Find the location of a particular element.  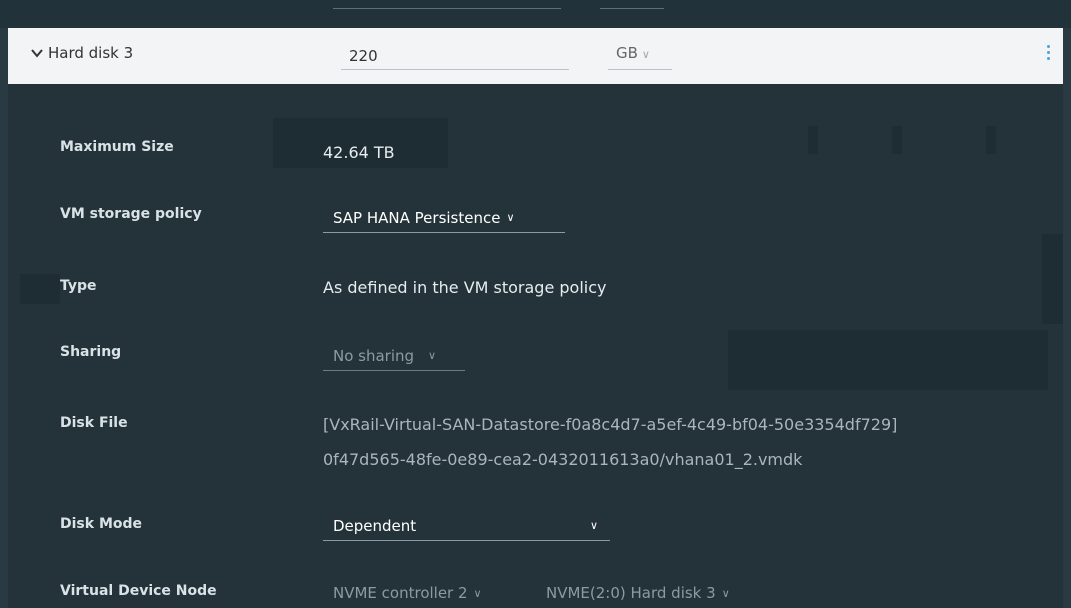

hard-disk-title: Hard disk 3 is located at coordinates (91, 53).